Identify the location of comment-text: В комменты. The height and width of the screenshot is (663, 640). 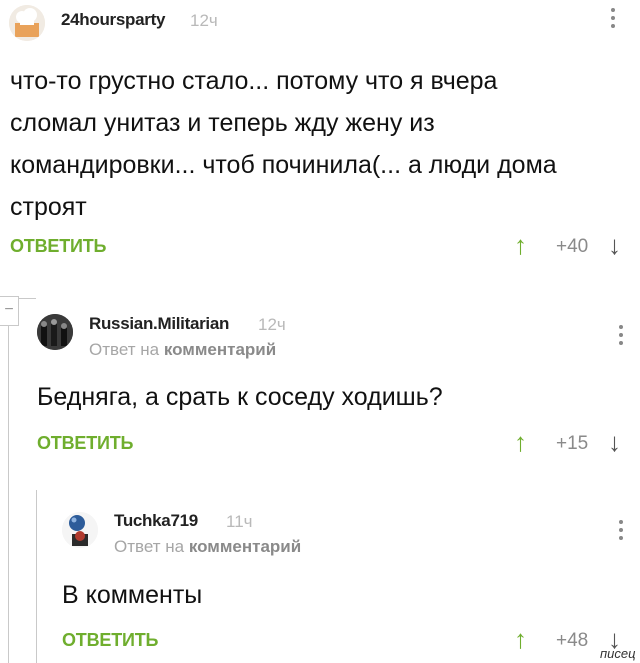
(132, 595).